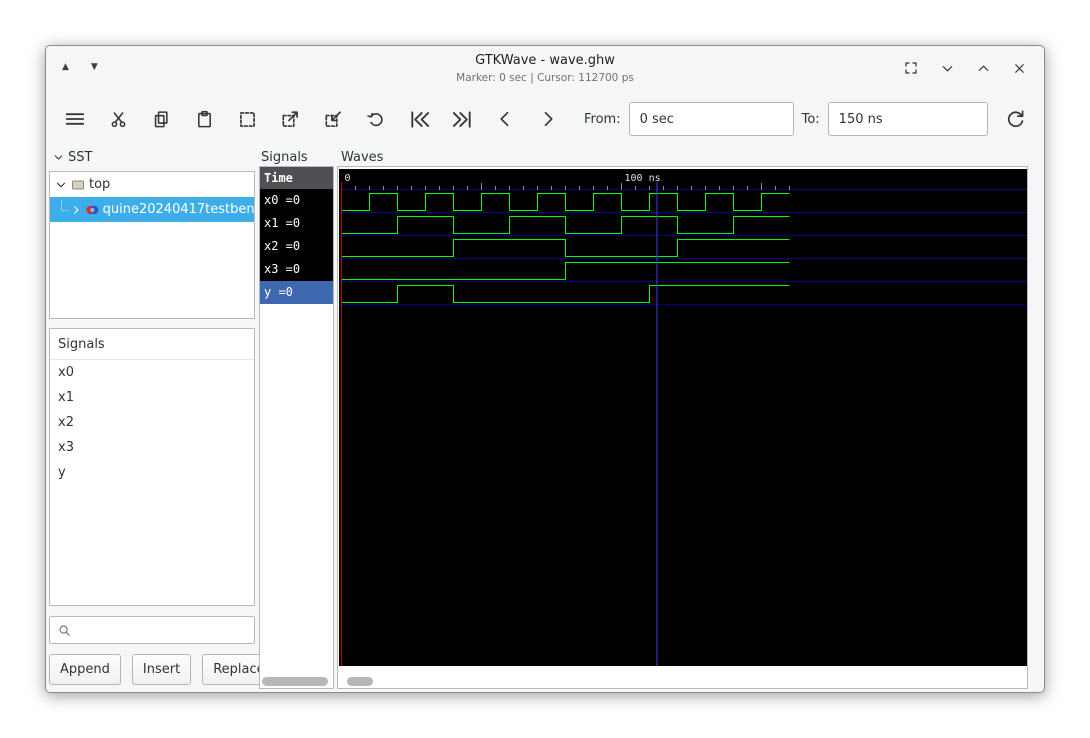 The image size is (1090, 738). I want to click on to-end-button, so click(462, 119).